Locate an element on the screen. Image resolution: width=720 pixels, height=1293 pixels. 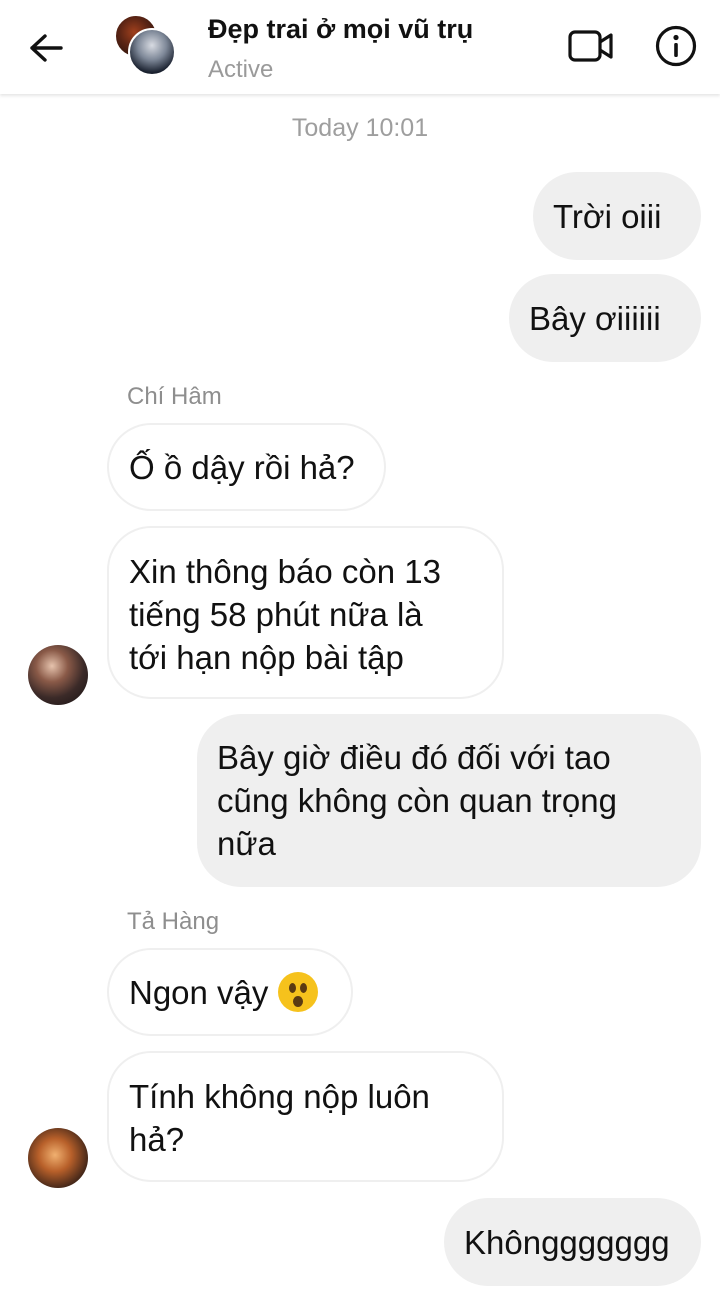
astonished-face-icon is located at coordinates (298, 992).